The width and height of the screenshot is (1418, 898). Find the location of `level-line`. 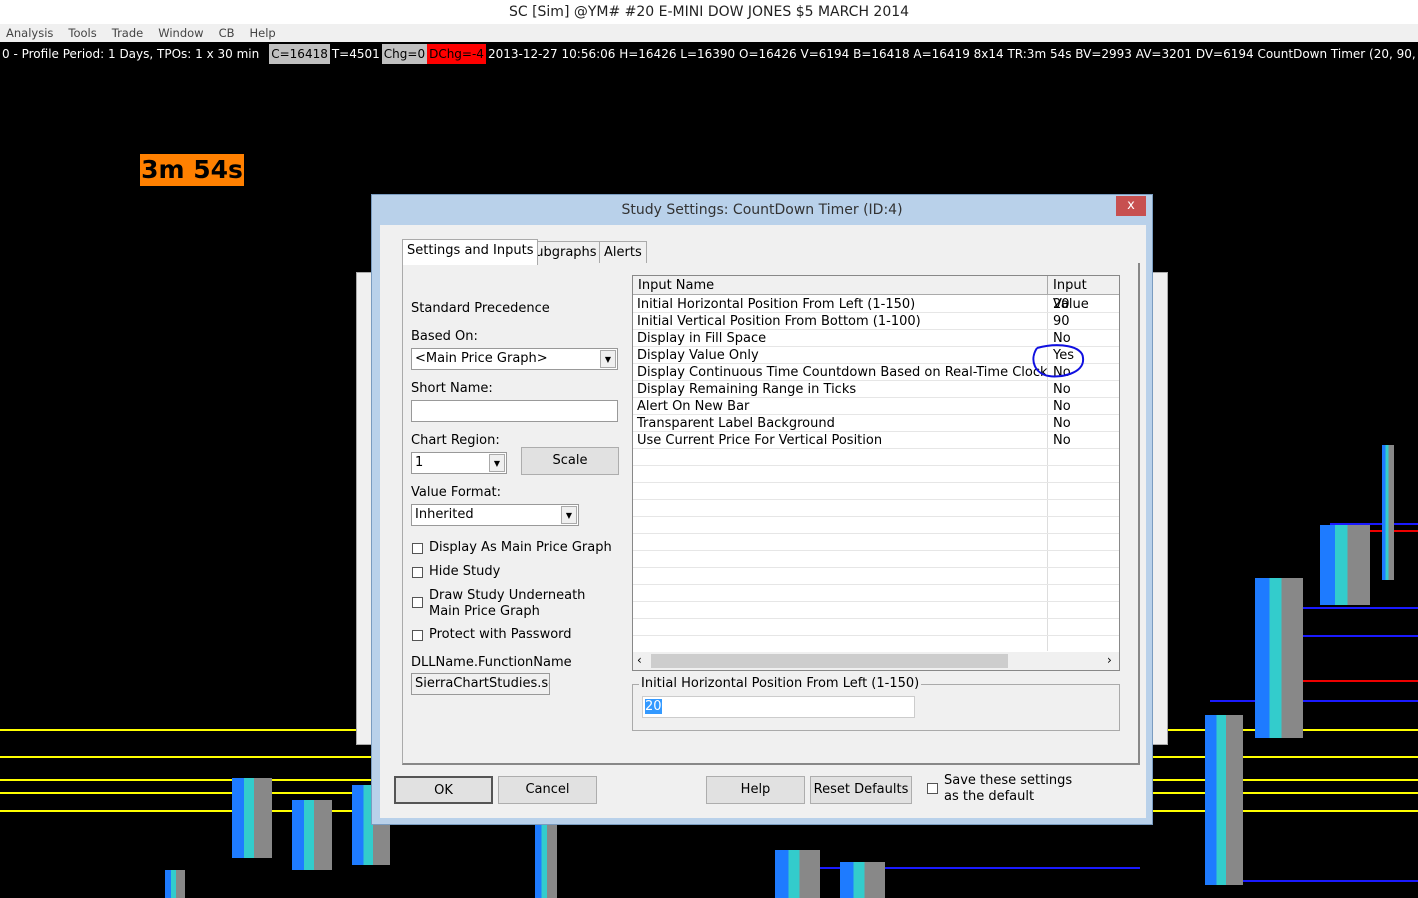

level-line is located at coordinates (1314, 701).